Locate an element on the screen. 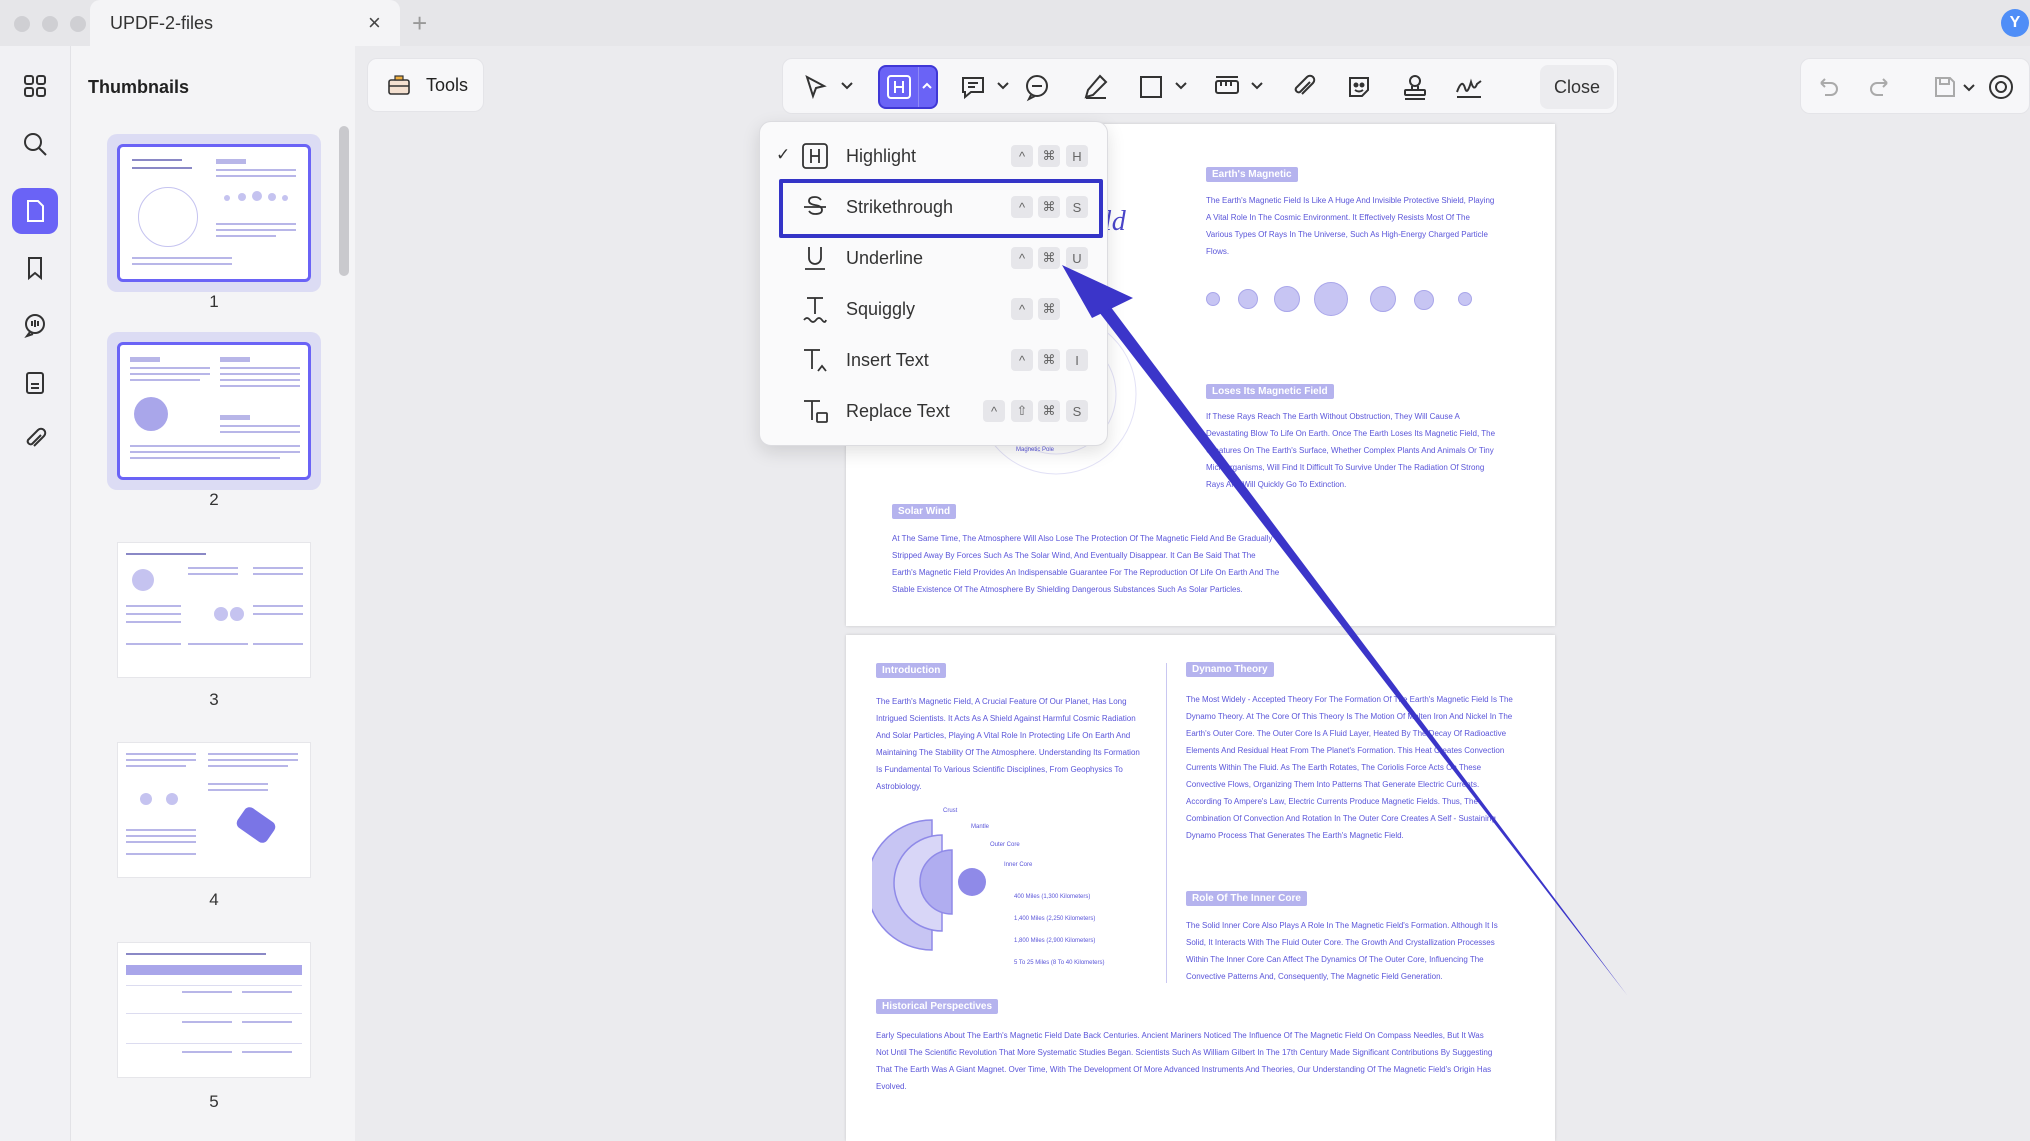 Image resolution: width=2030 pixels, height=1141 pixels. sticker-icon is located at coordinates (1359, 87).